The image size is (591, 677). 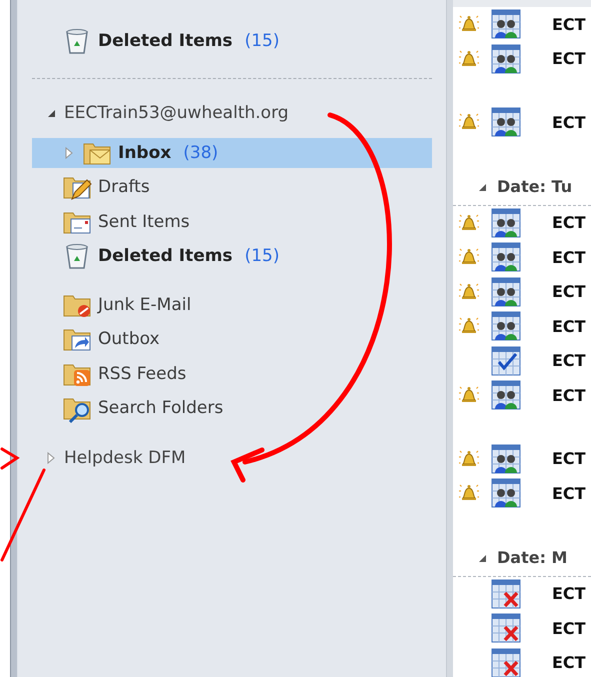 I want to click on folder-item: RSS Feeds, so click(x=232, y=373).